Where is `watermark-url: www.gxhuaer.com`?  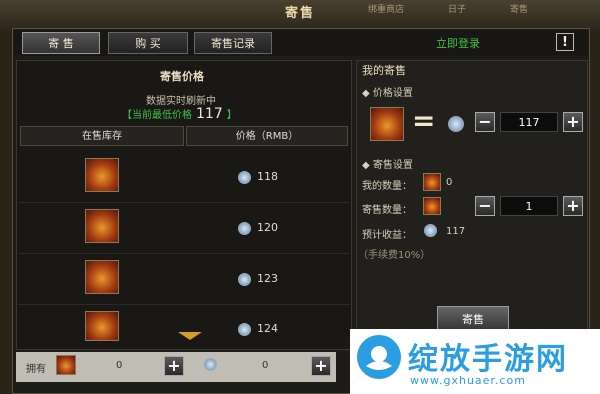
watermark-url: www.gxhuaer.com is located at coordinates (468, 380).